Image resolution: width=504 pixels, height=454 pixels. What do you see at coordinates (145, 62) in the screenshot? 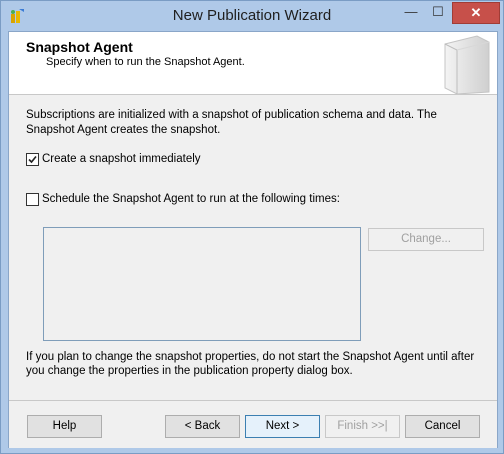
I see `page-subtitle: Specify when to run the Snapshot Agent.` at bounding box center [145, 62].